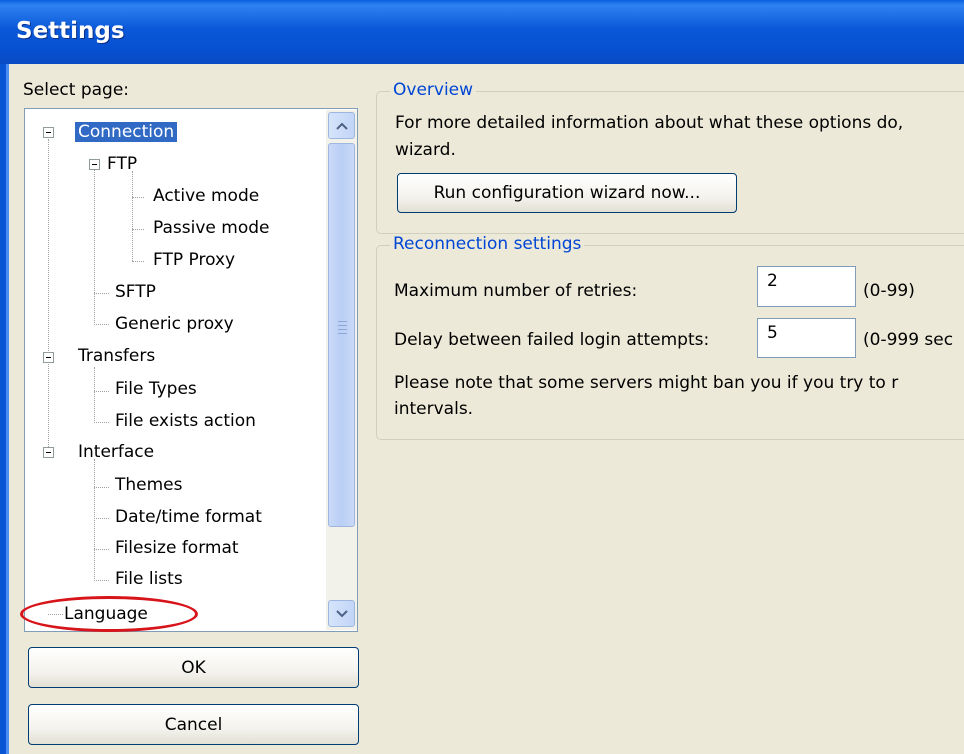 The height and width of the screenshot is (754, 964). I want to click on login-delay-input: 5, so click(806, 338).